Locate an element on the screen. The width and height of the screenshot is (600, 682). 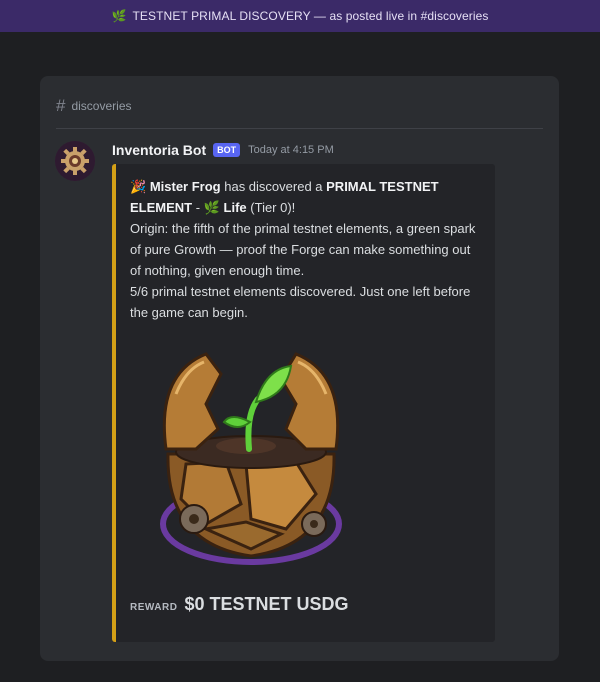
avatar is located at coordinates (75, 161).